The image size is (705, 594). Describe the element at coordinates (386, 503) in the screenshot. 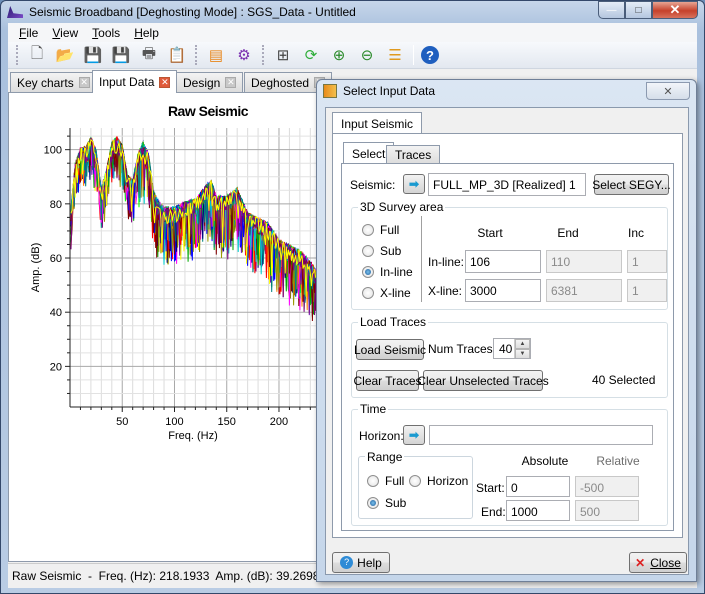

I see `range-sub-radio: Sub` at that location.